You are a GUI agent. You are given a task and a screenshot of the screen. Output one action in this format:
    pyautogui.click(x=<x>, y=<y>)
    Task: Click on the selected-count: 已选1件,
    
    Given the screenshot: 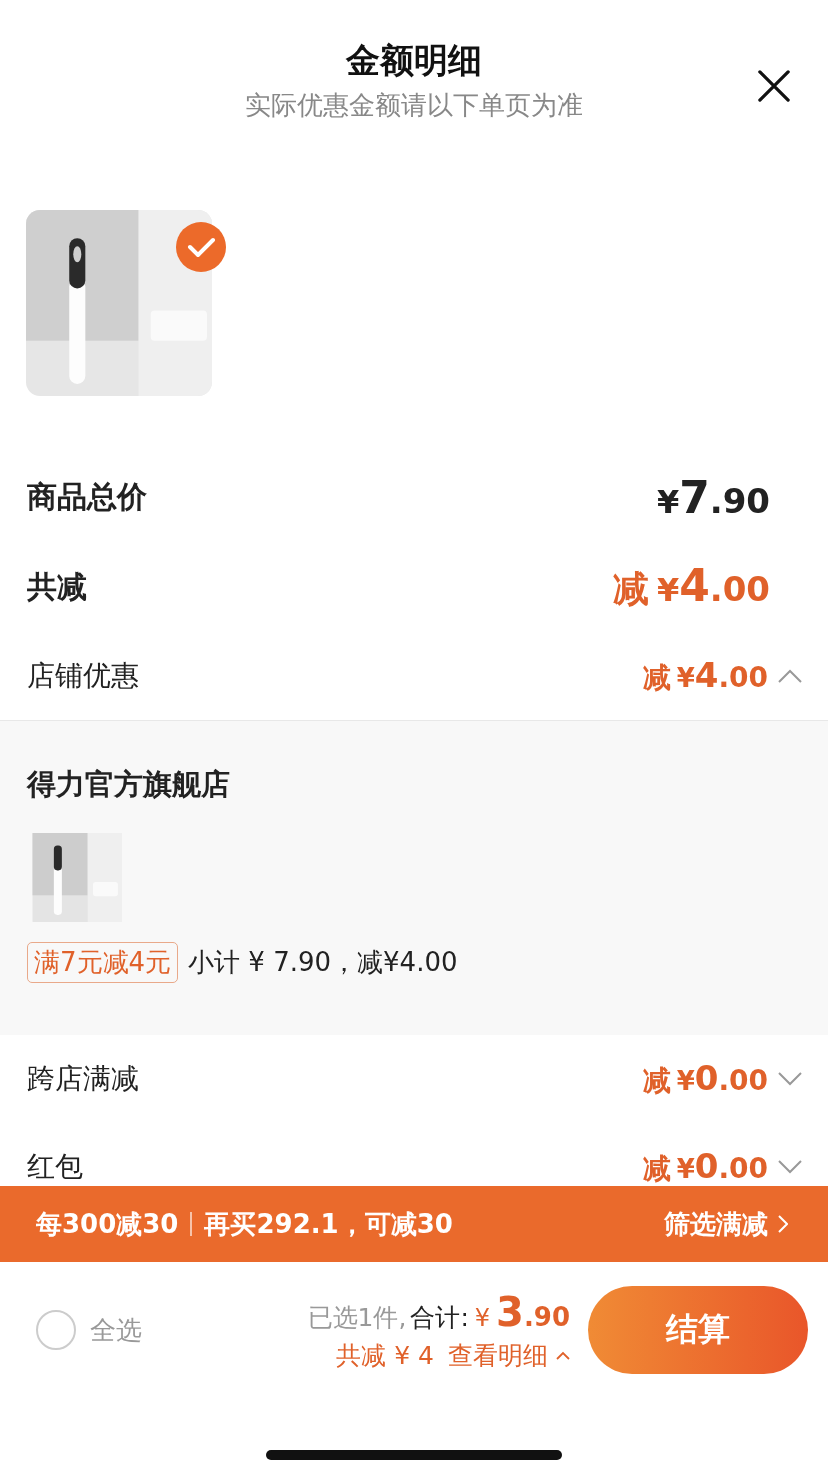 What is the action you would take?
    pyautogui.click(x=357, y=1317)
    